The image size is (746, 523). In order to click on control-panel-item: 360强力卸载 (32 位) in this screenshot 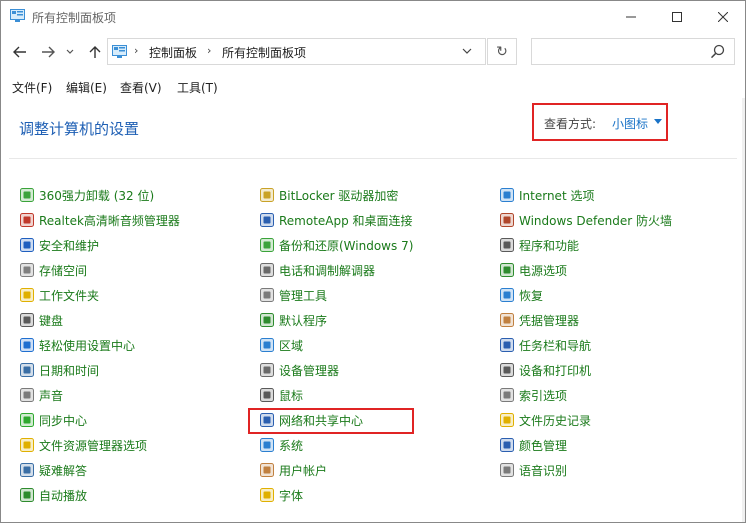, I will do `click(86, 195)`.